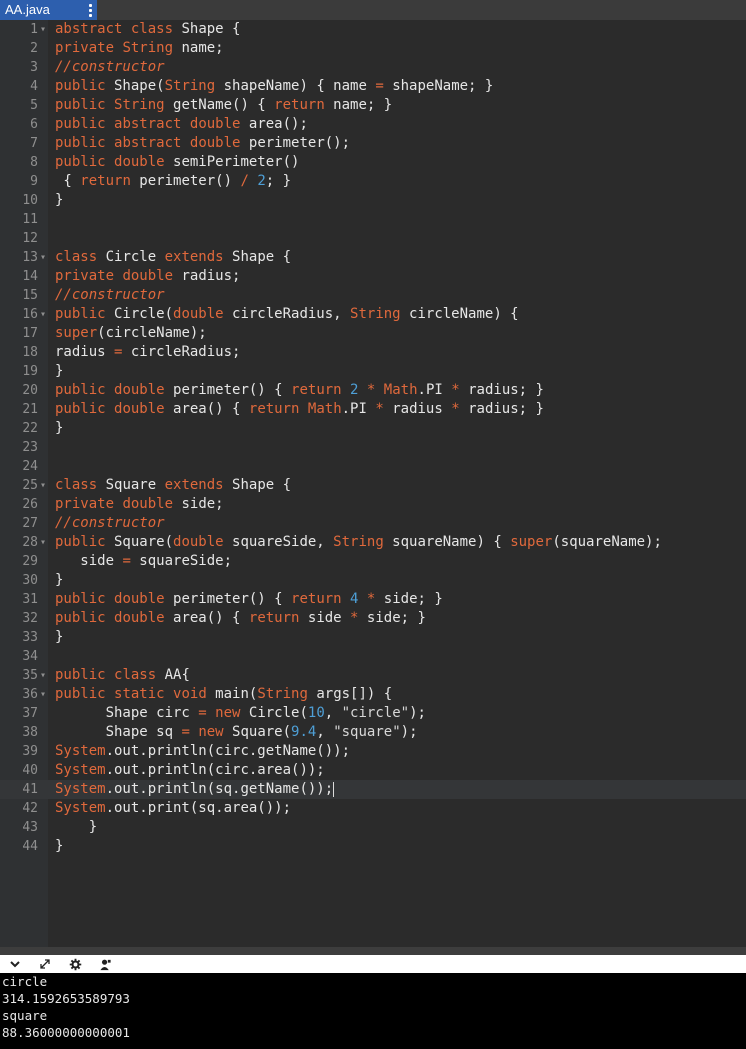  What do you see at coordinates (30, 485) in the screenshot?
I see `line-number: 25` at bounding box center [30, 485].